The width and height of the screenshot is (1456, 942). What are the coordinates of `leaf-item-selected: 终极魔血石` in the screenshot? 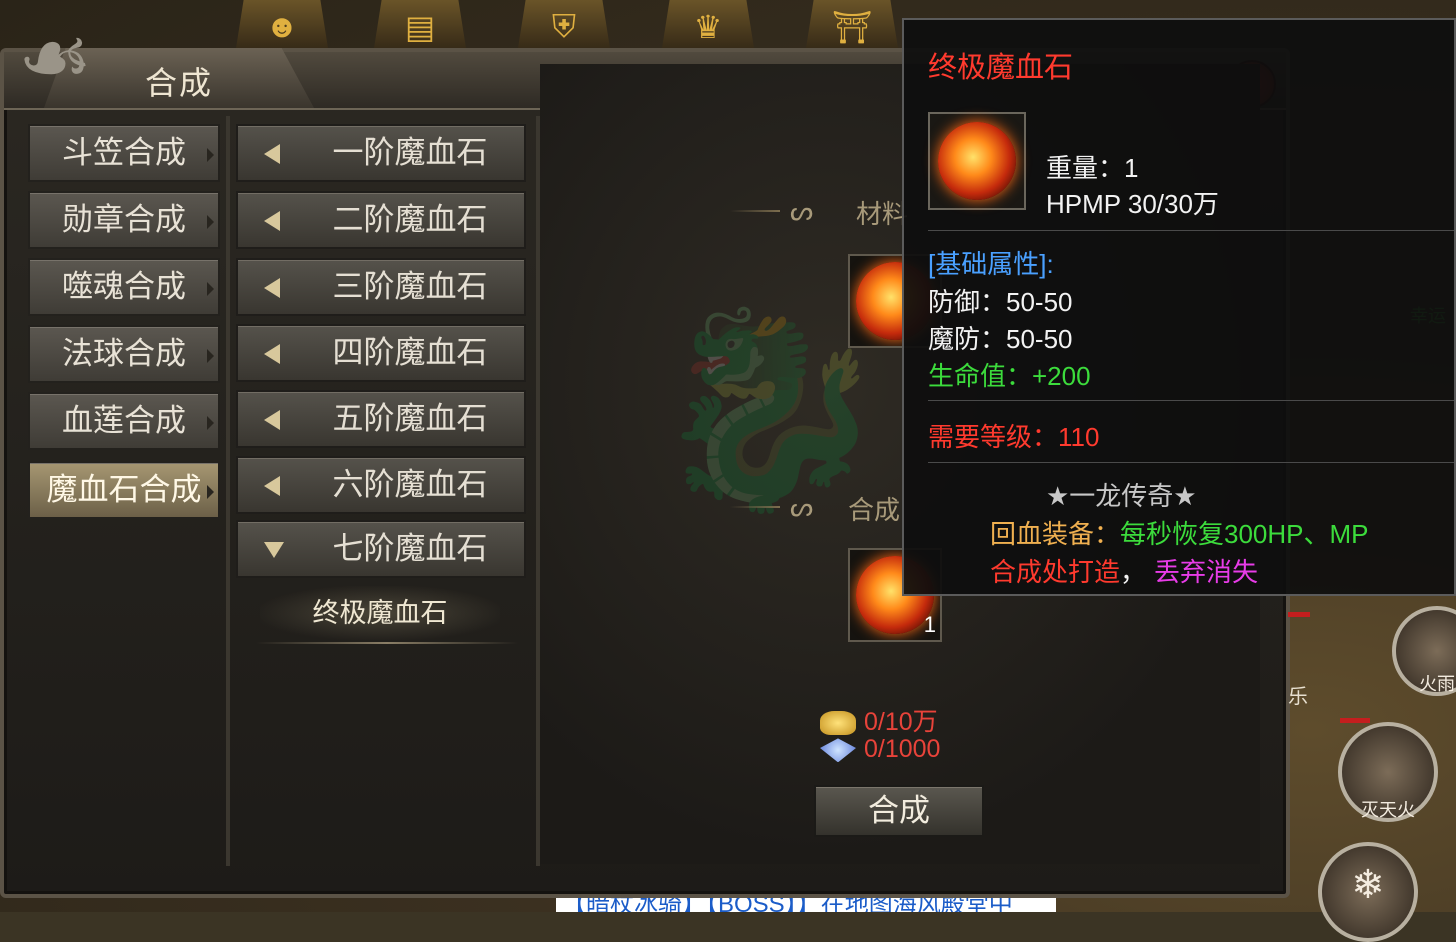 It's located at (380, 613).